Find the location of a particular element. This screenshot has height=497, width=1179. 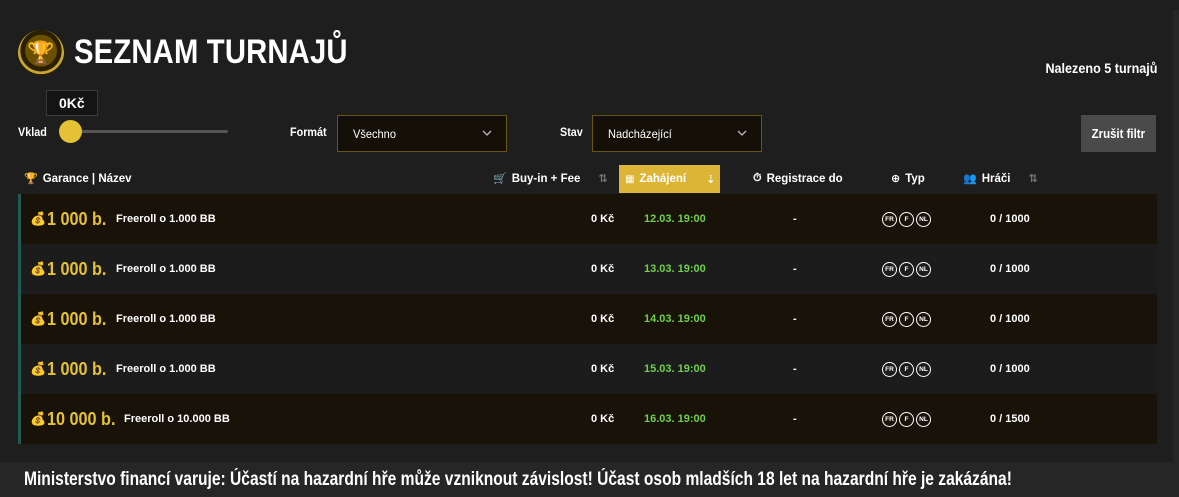

column-header-players: 👥 Hráči ⇅ is located at coordinates (1000, 179).